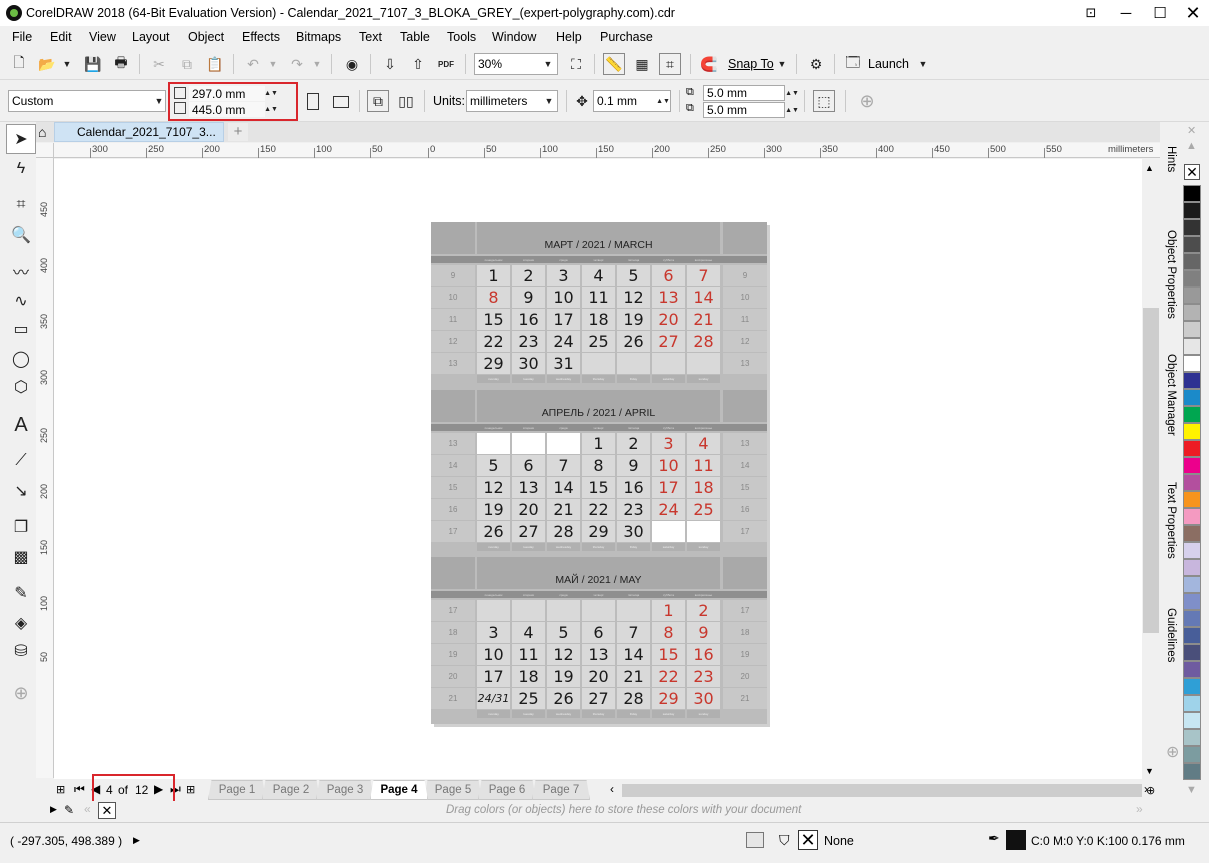 Image resolution: width=1209 pixels, height=863 pixels. I want to click on zoom-tool-icon: 🔍, so click(21, 235).